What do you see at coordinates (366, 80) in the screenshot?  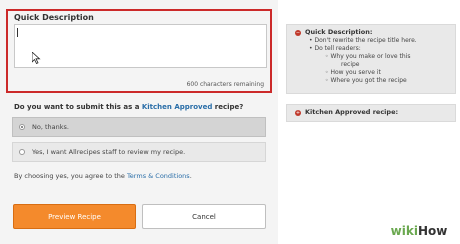 I see `tip-subitem: ◦ Where you got the recipe` at bounding box center [366, 80].